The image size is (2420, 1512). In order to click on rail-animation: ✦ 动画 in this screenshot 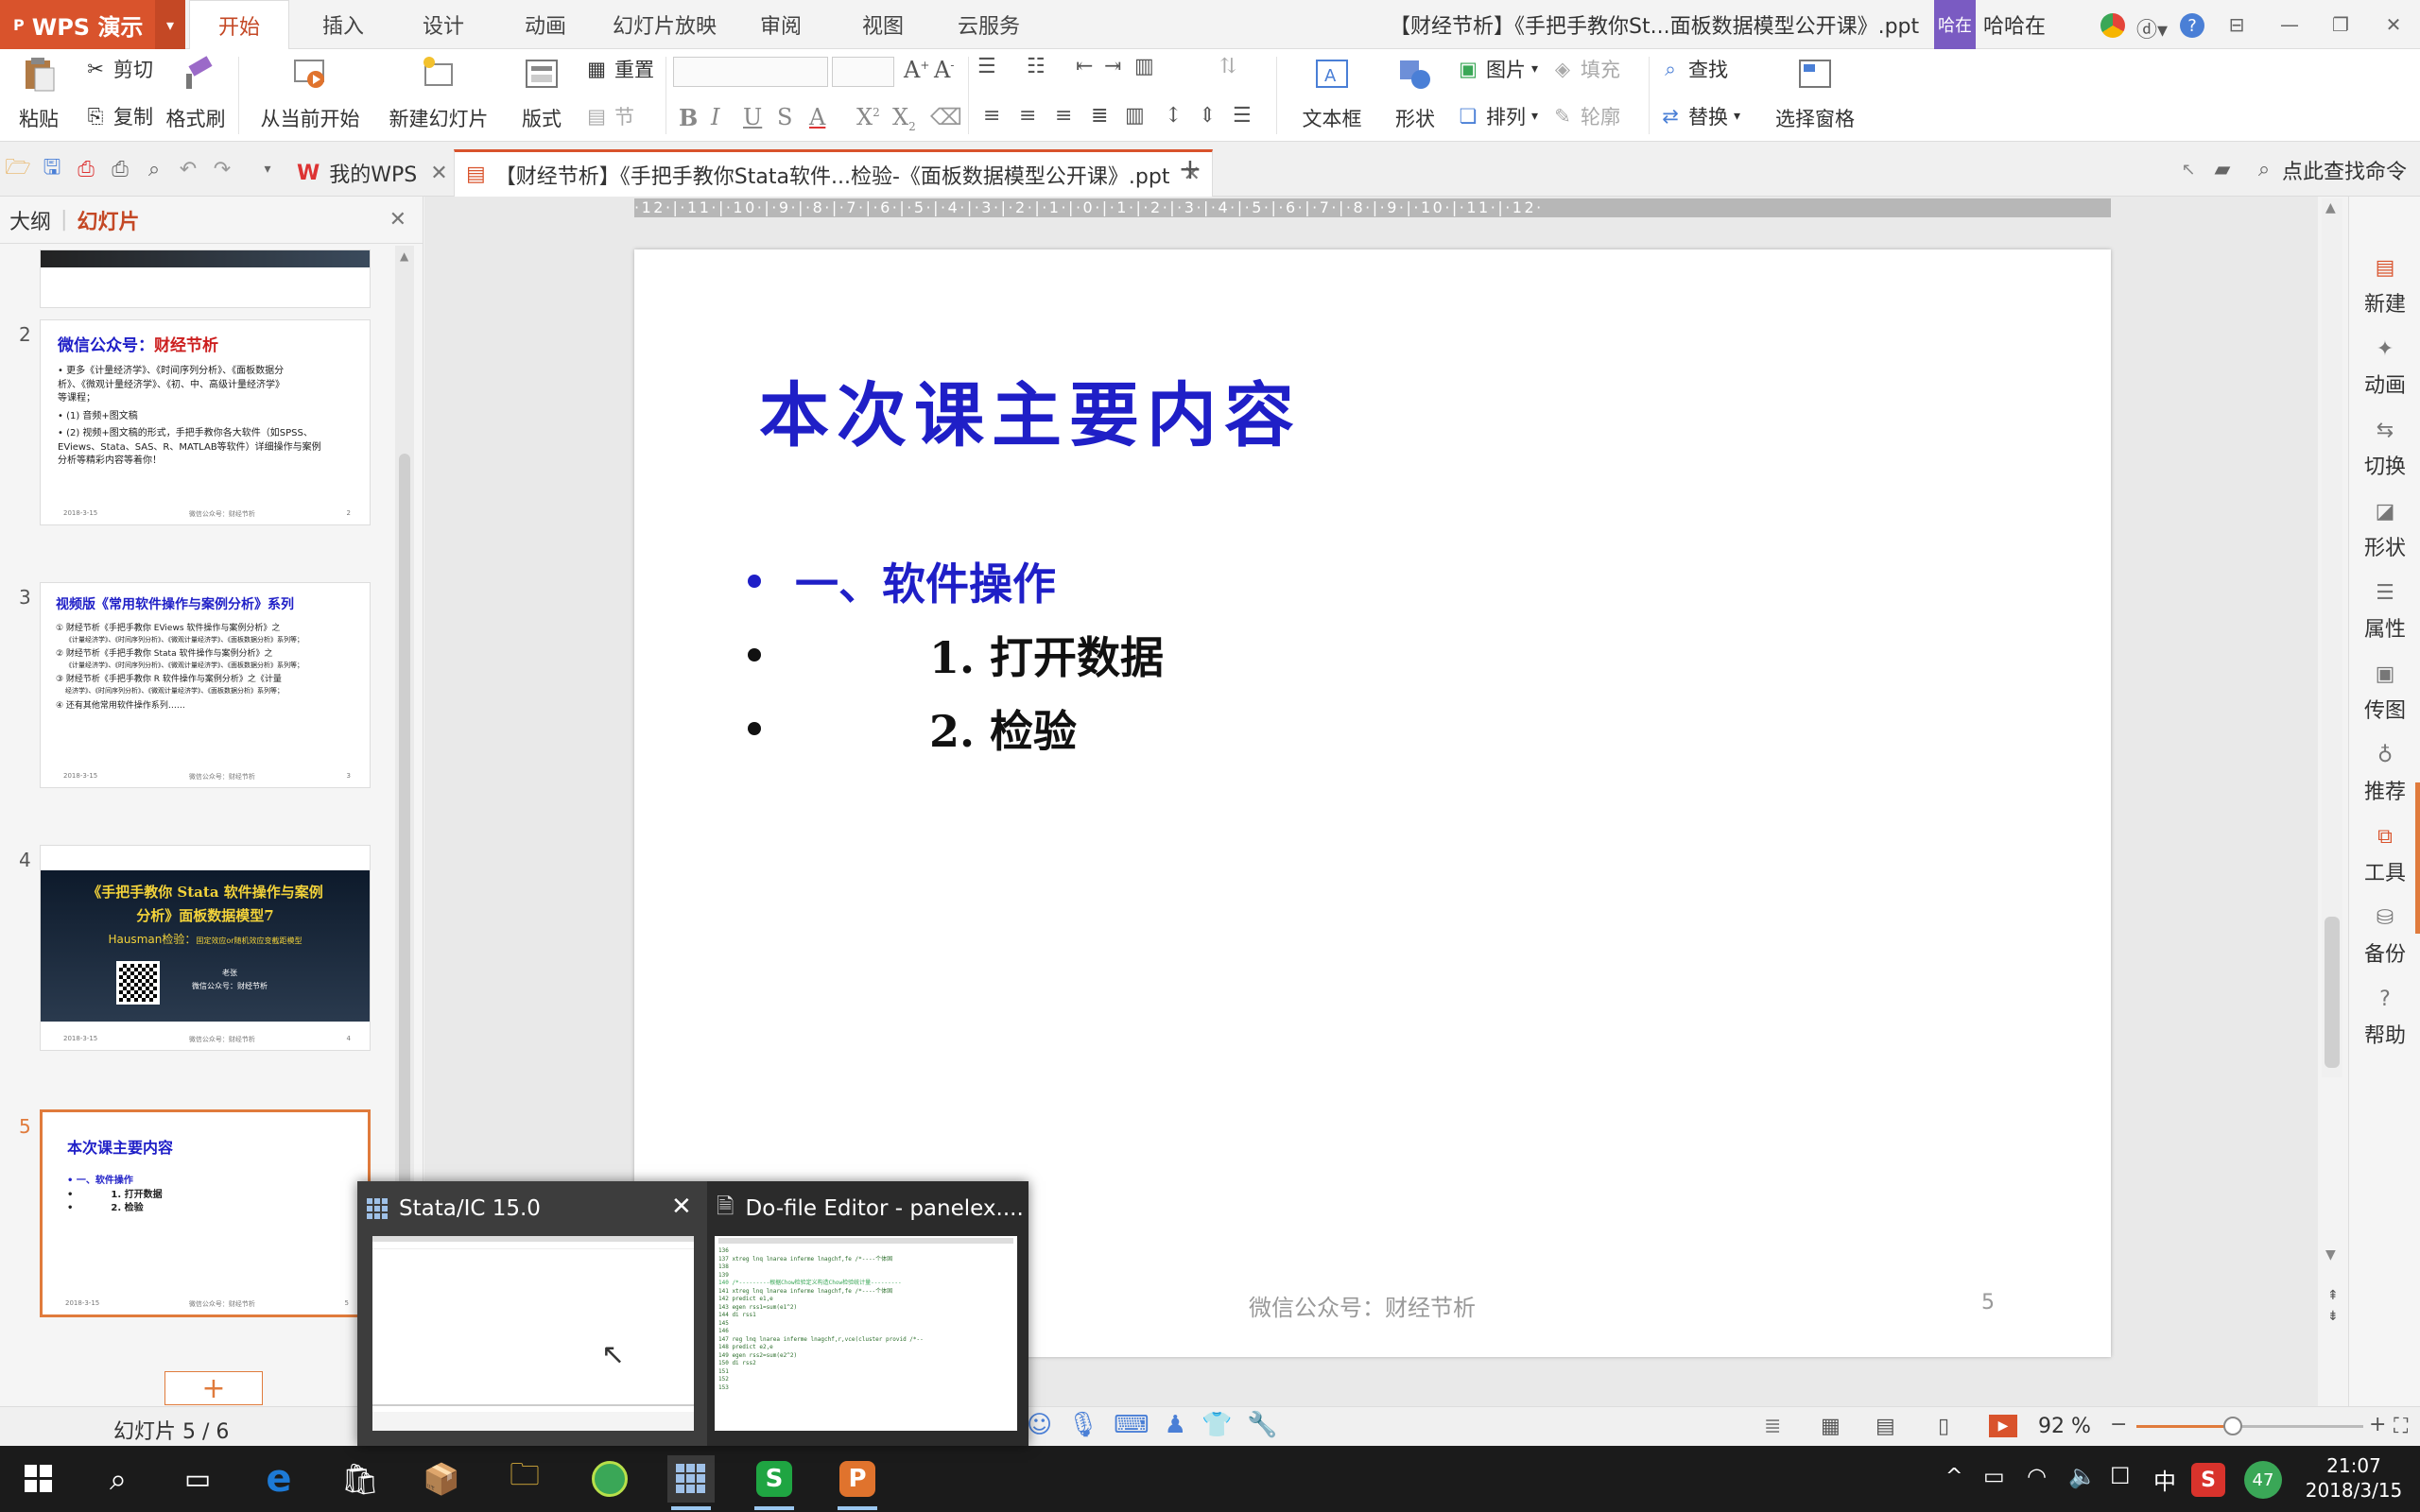, I will do `click(2384, 367)`.